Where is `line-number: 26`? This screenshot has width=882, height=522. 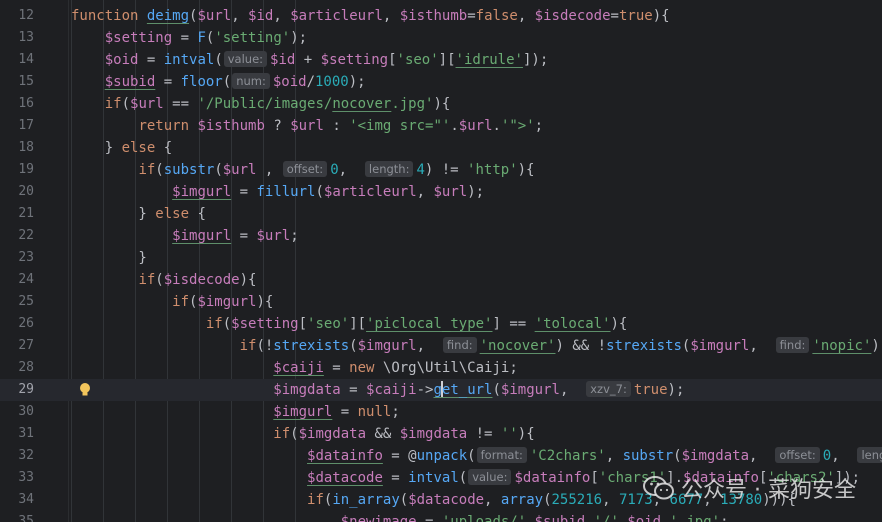 line-number: 26 is located at coordinates (17, 324).